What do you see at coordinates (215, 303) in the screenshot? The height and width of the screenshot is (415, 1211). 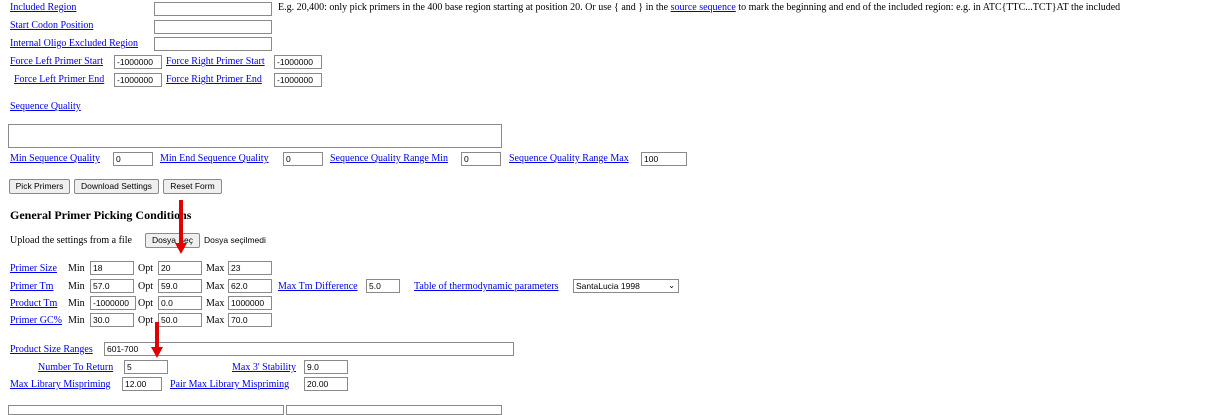 I see `product-tm-max-label: Max` at bounding box center [215, 303].